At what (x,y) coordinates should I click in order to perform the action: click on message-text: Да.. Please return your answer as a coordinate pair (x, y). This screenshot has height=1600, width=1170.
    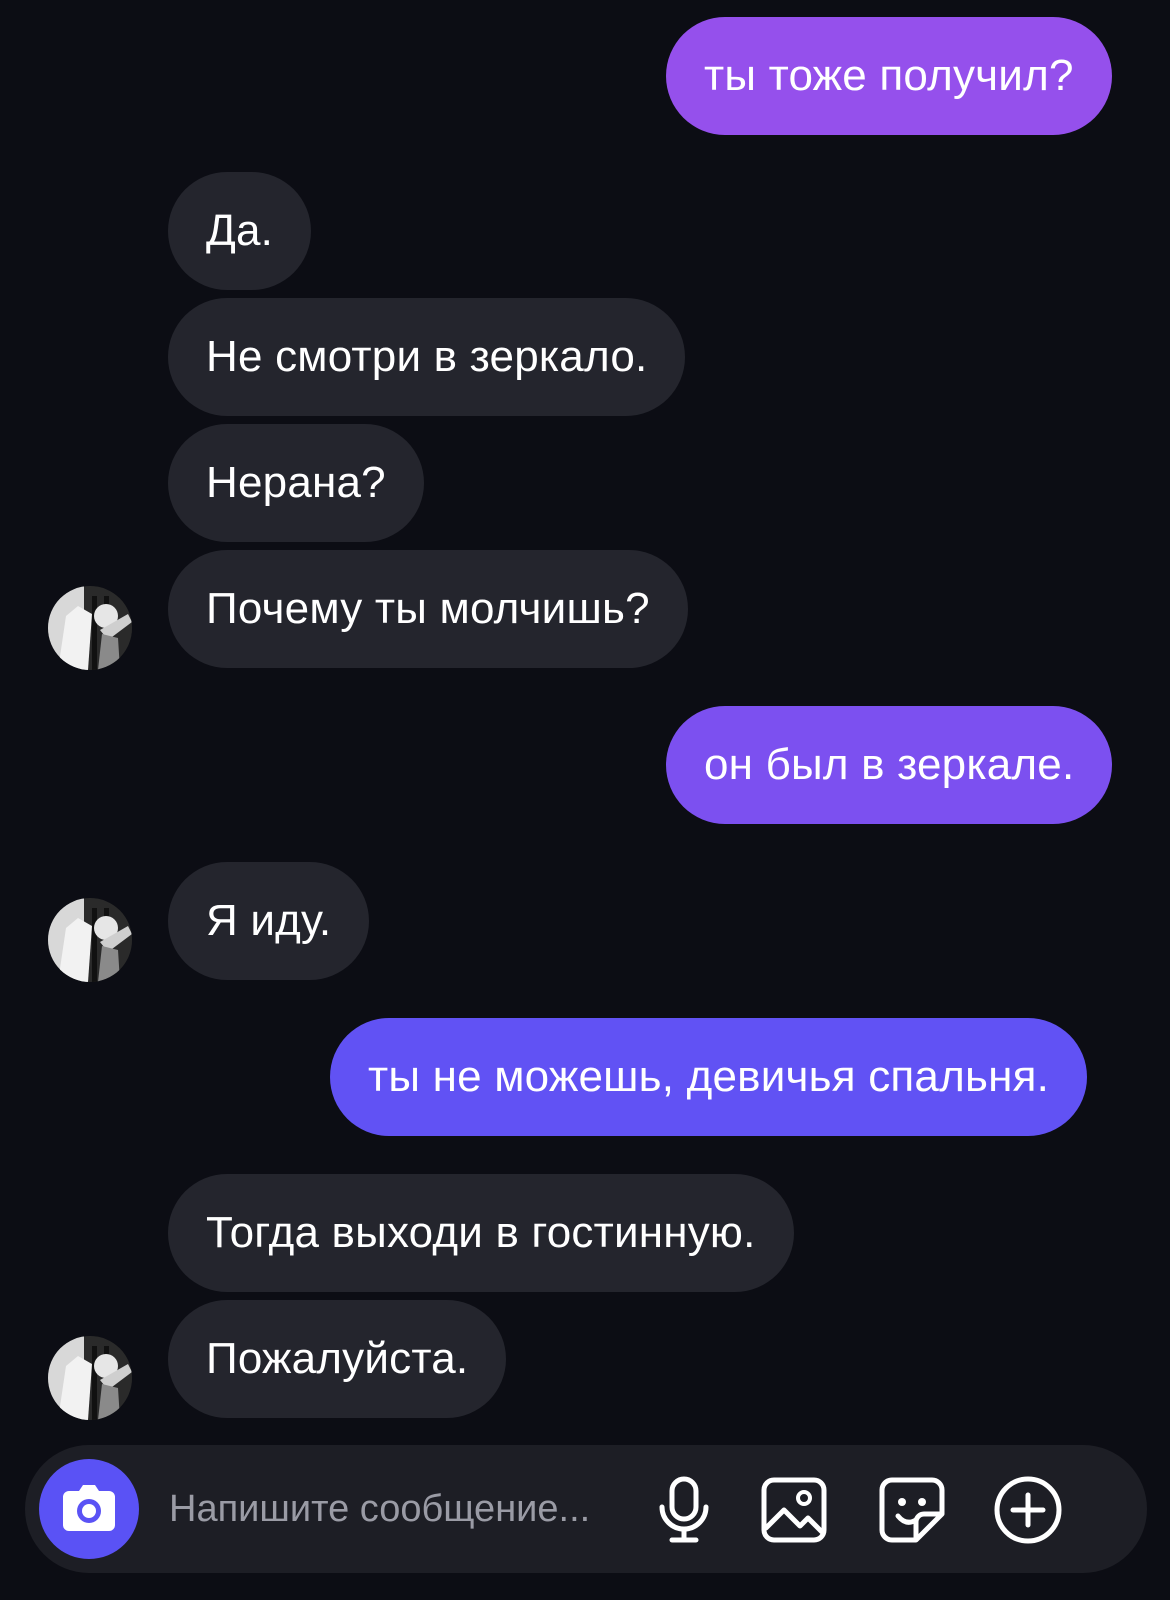
    Looking at the image, I should click on (240, 230).